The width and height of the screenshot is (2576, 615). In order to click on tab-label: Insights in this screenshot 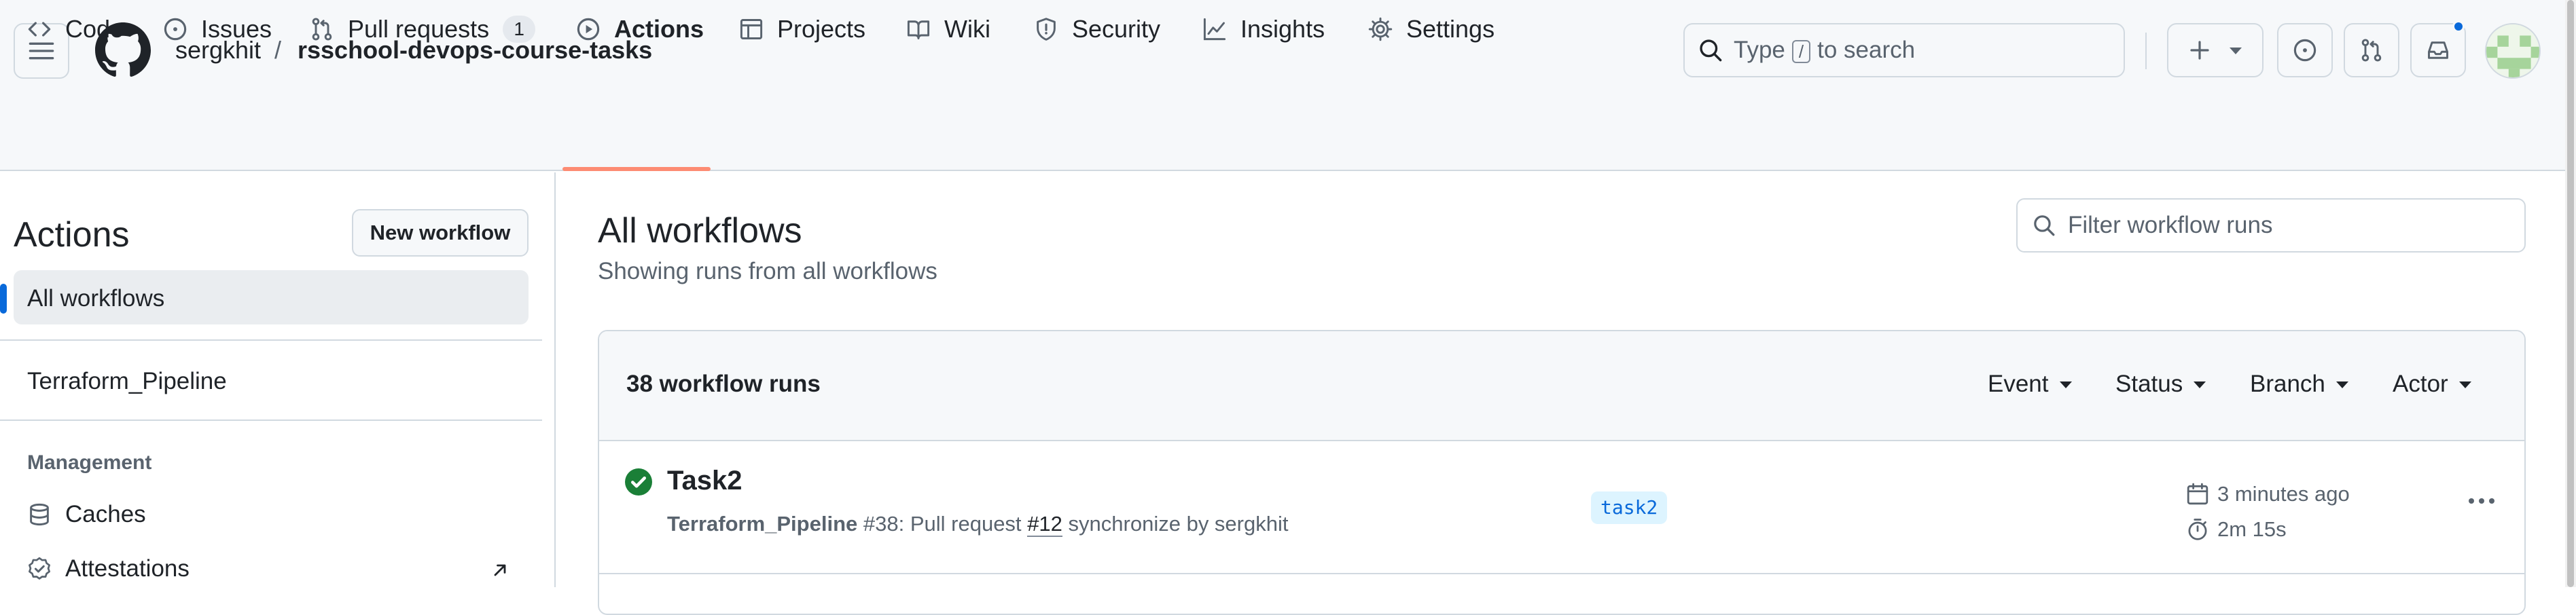, I will do `click(1282, 29)`.